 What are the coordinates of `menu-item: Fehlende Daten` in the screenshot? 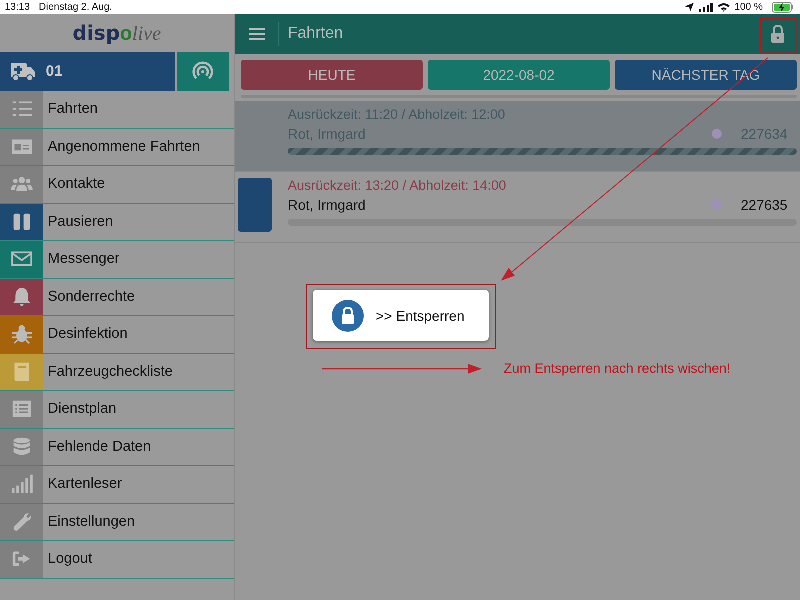 It's located at (117, 447).